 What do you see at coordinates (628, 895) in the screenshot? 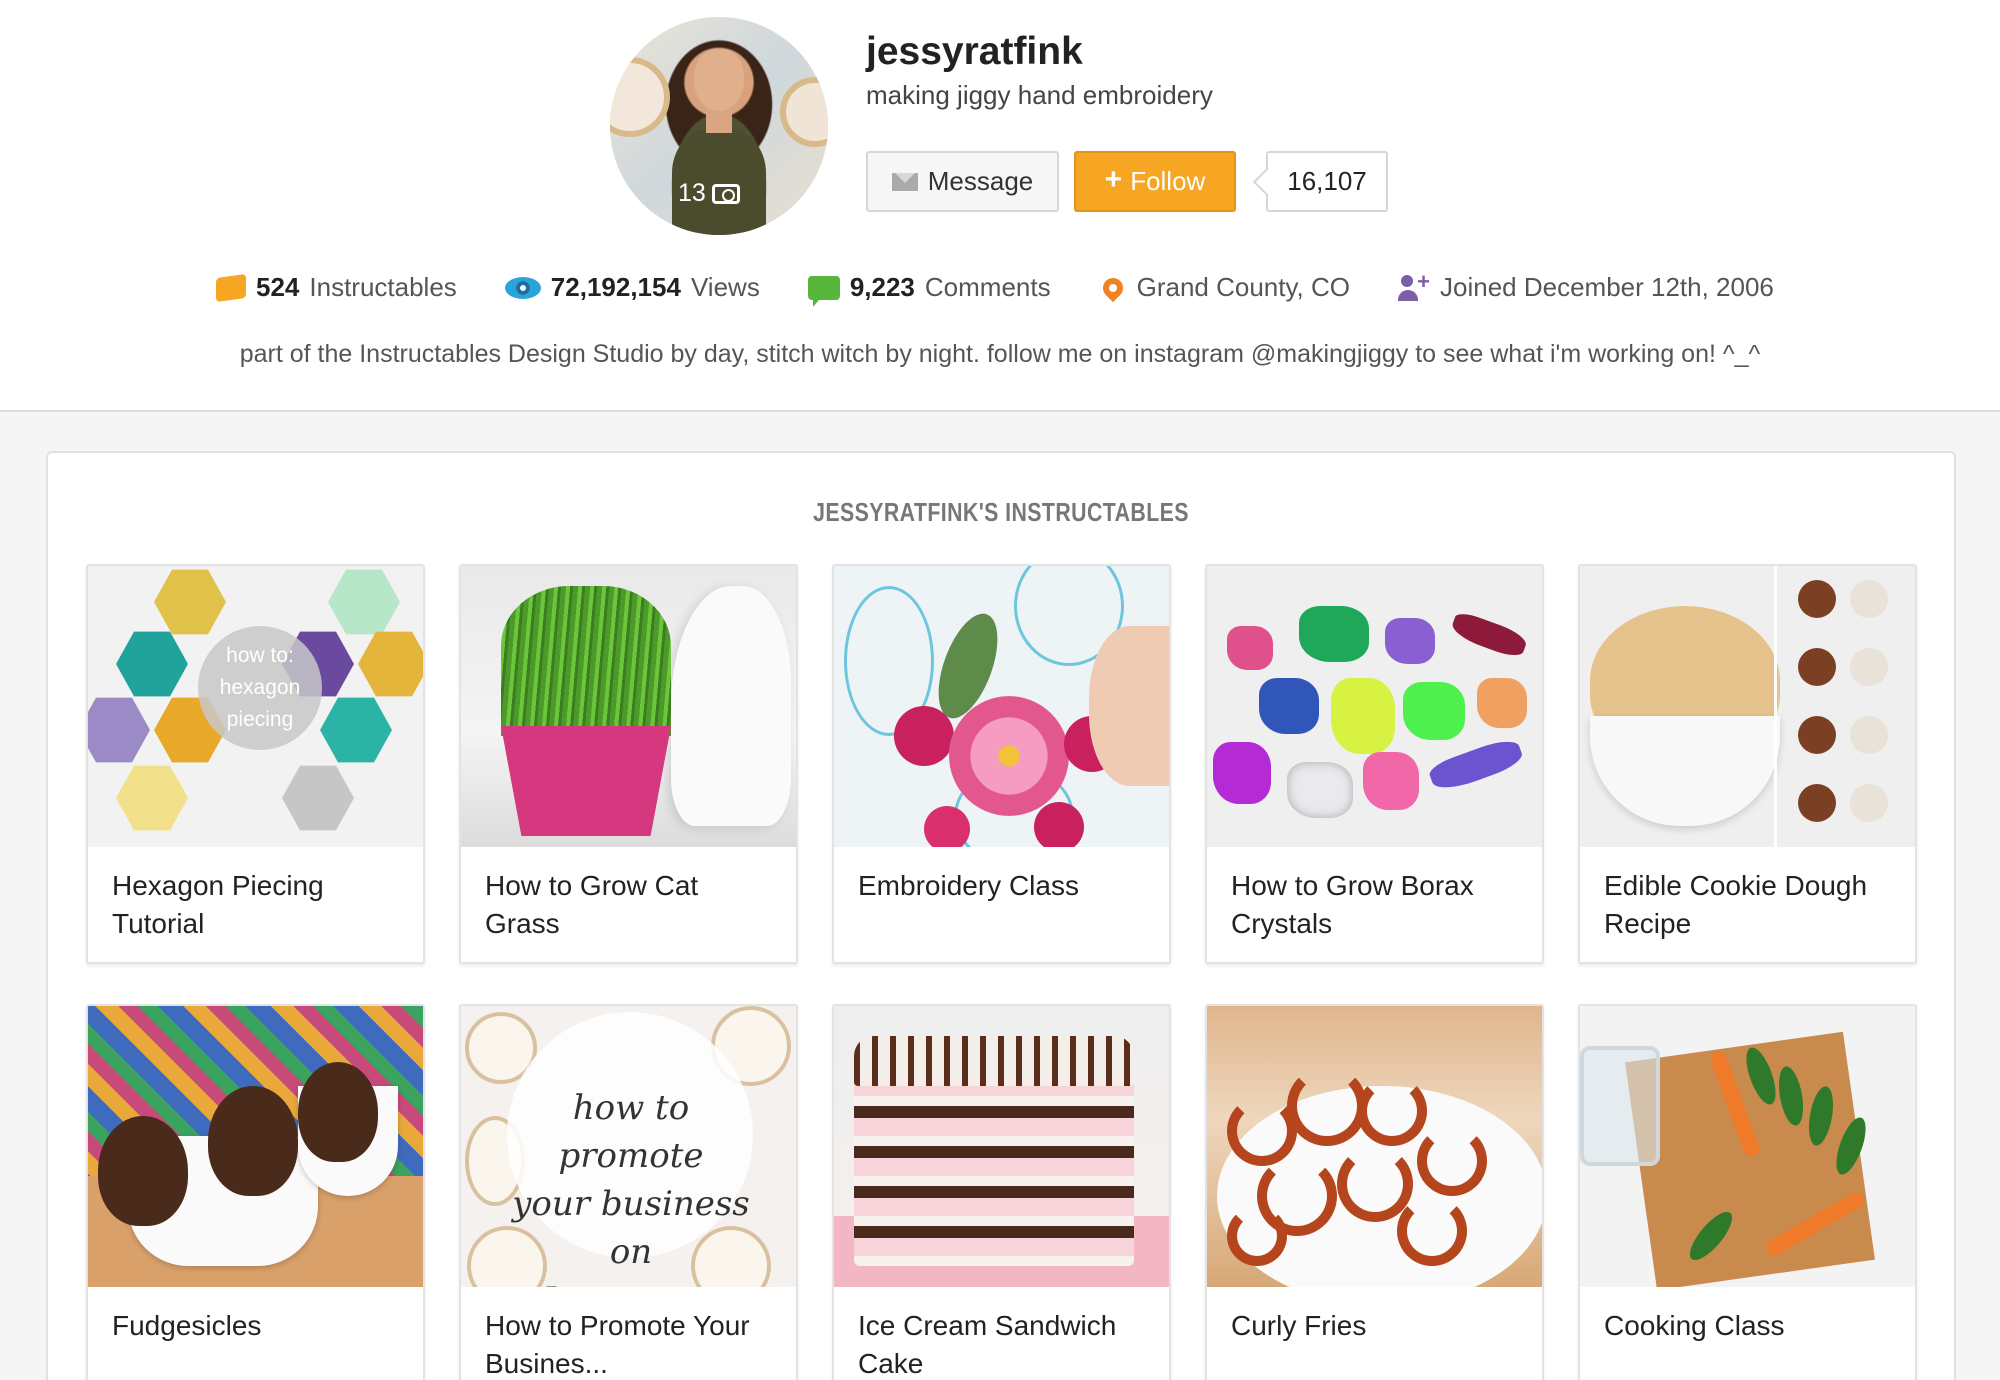
I see `instructable-title: How to Grow Cat Grass` at bounding box center [628, 895].